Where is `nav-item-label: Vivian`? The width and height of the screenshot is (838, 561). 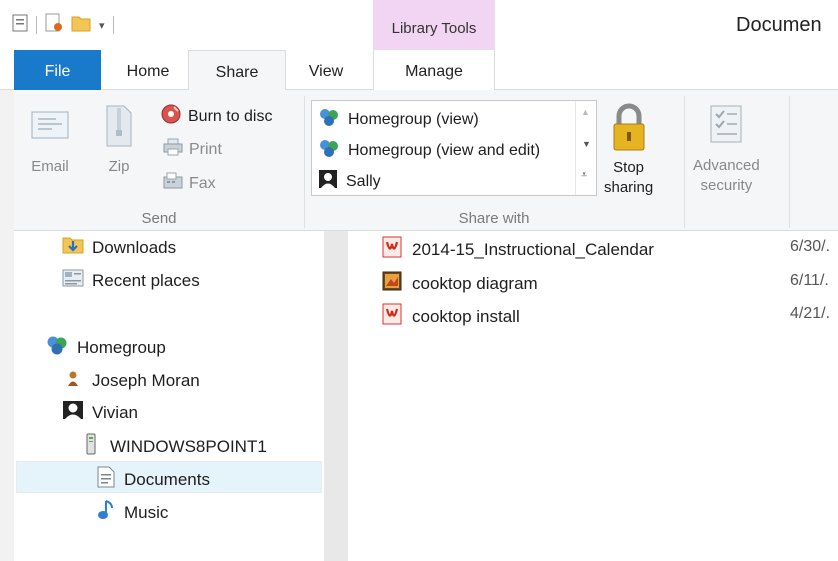 nav-item-label: Vivian is located at coordinates (115, 412).